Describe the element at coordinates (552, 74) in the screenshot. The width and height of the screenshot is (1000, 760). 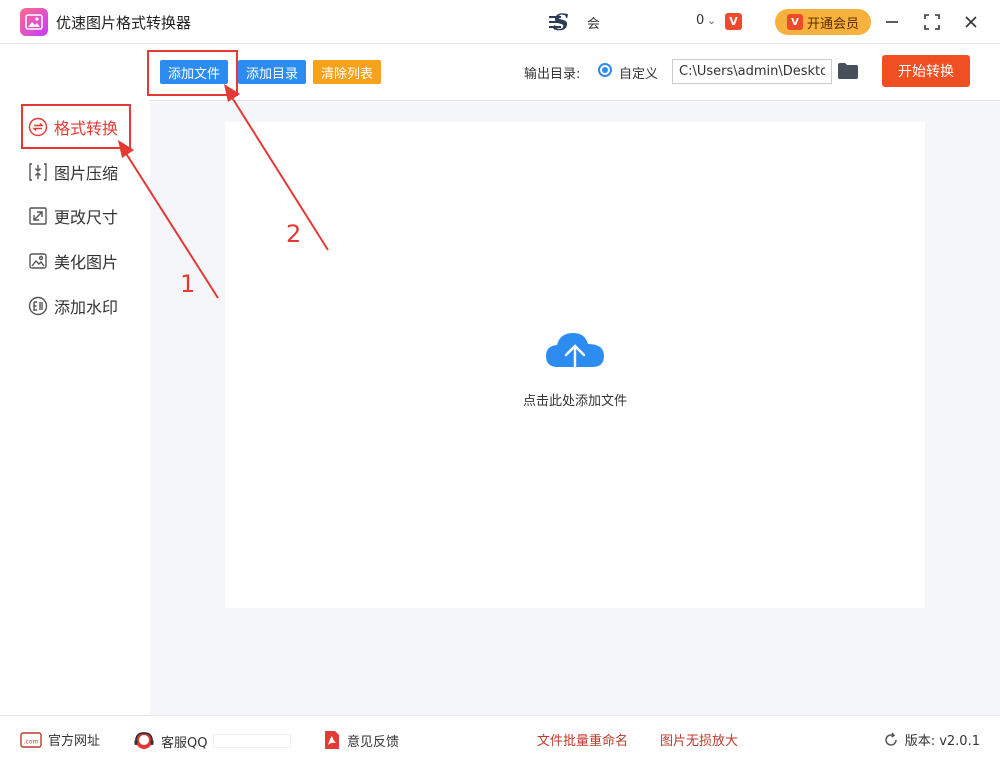
I see `output-dir-label: 输出目录:` at that location.